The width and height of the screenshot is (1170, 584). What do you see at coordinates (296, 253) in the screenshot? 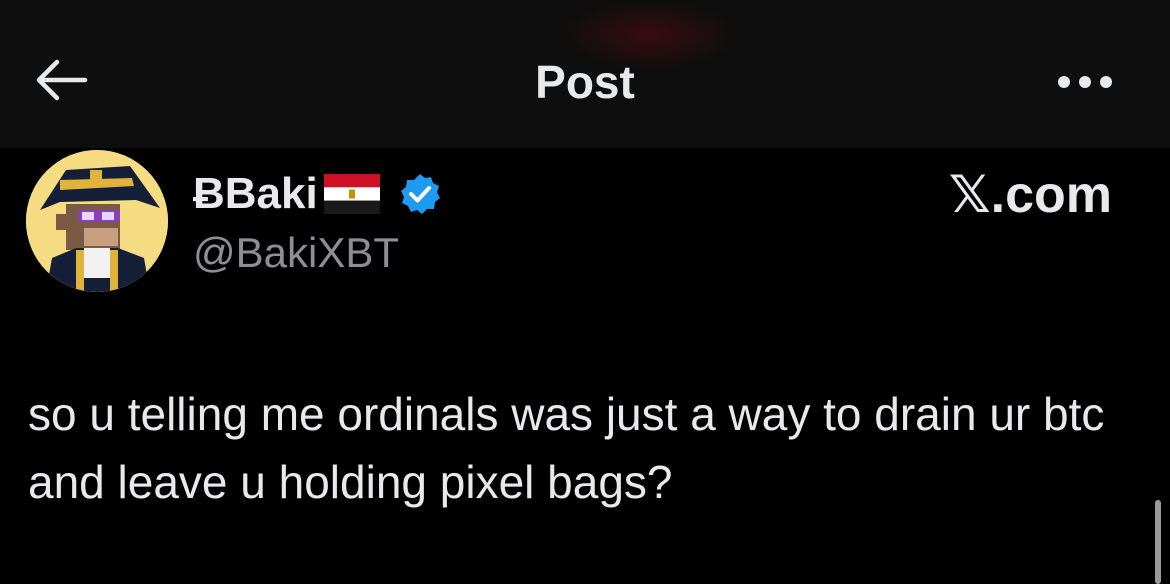
I see `author-handle: @BakiXBT` at bounding box center [296, 253].